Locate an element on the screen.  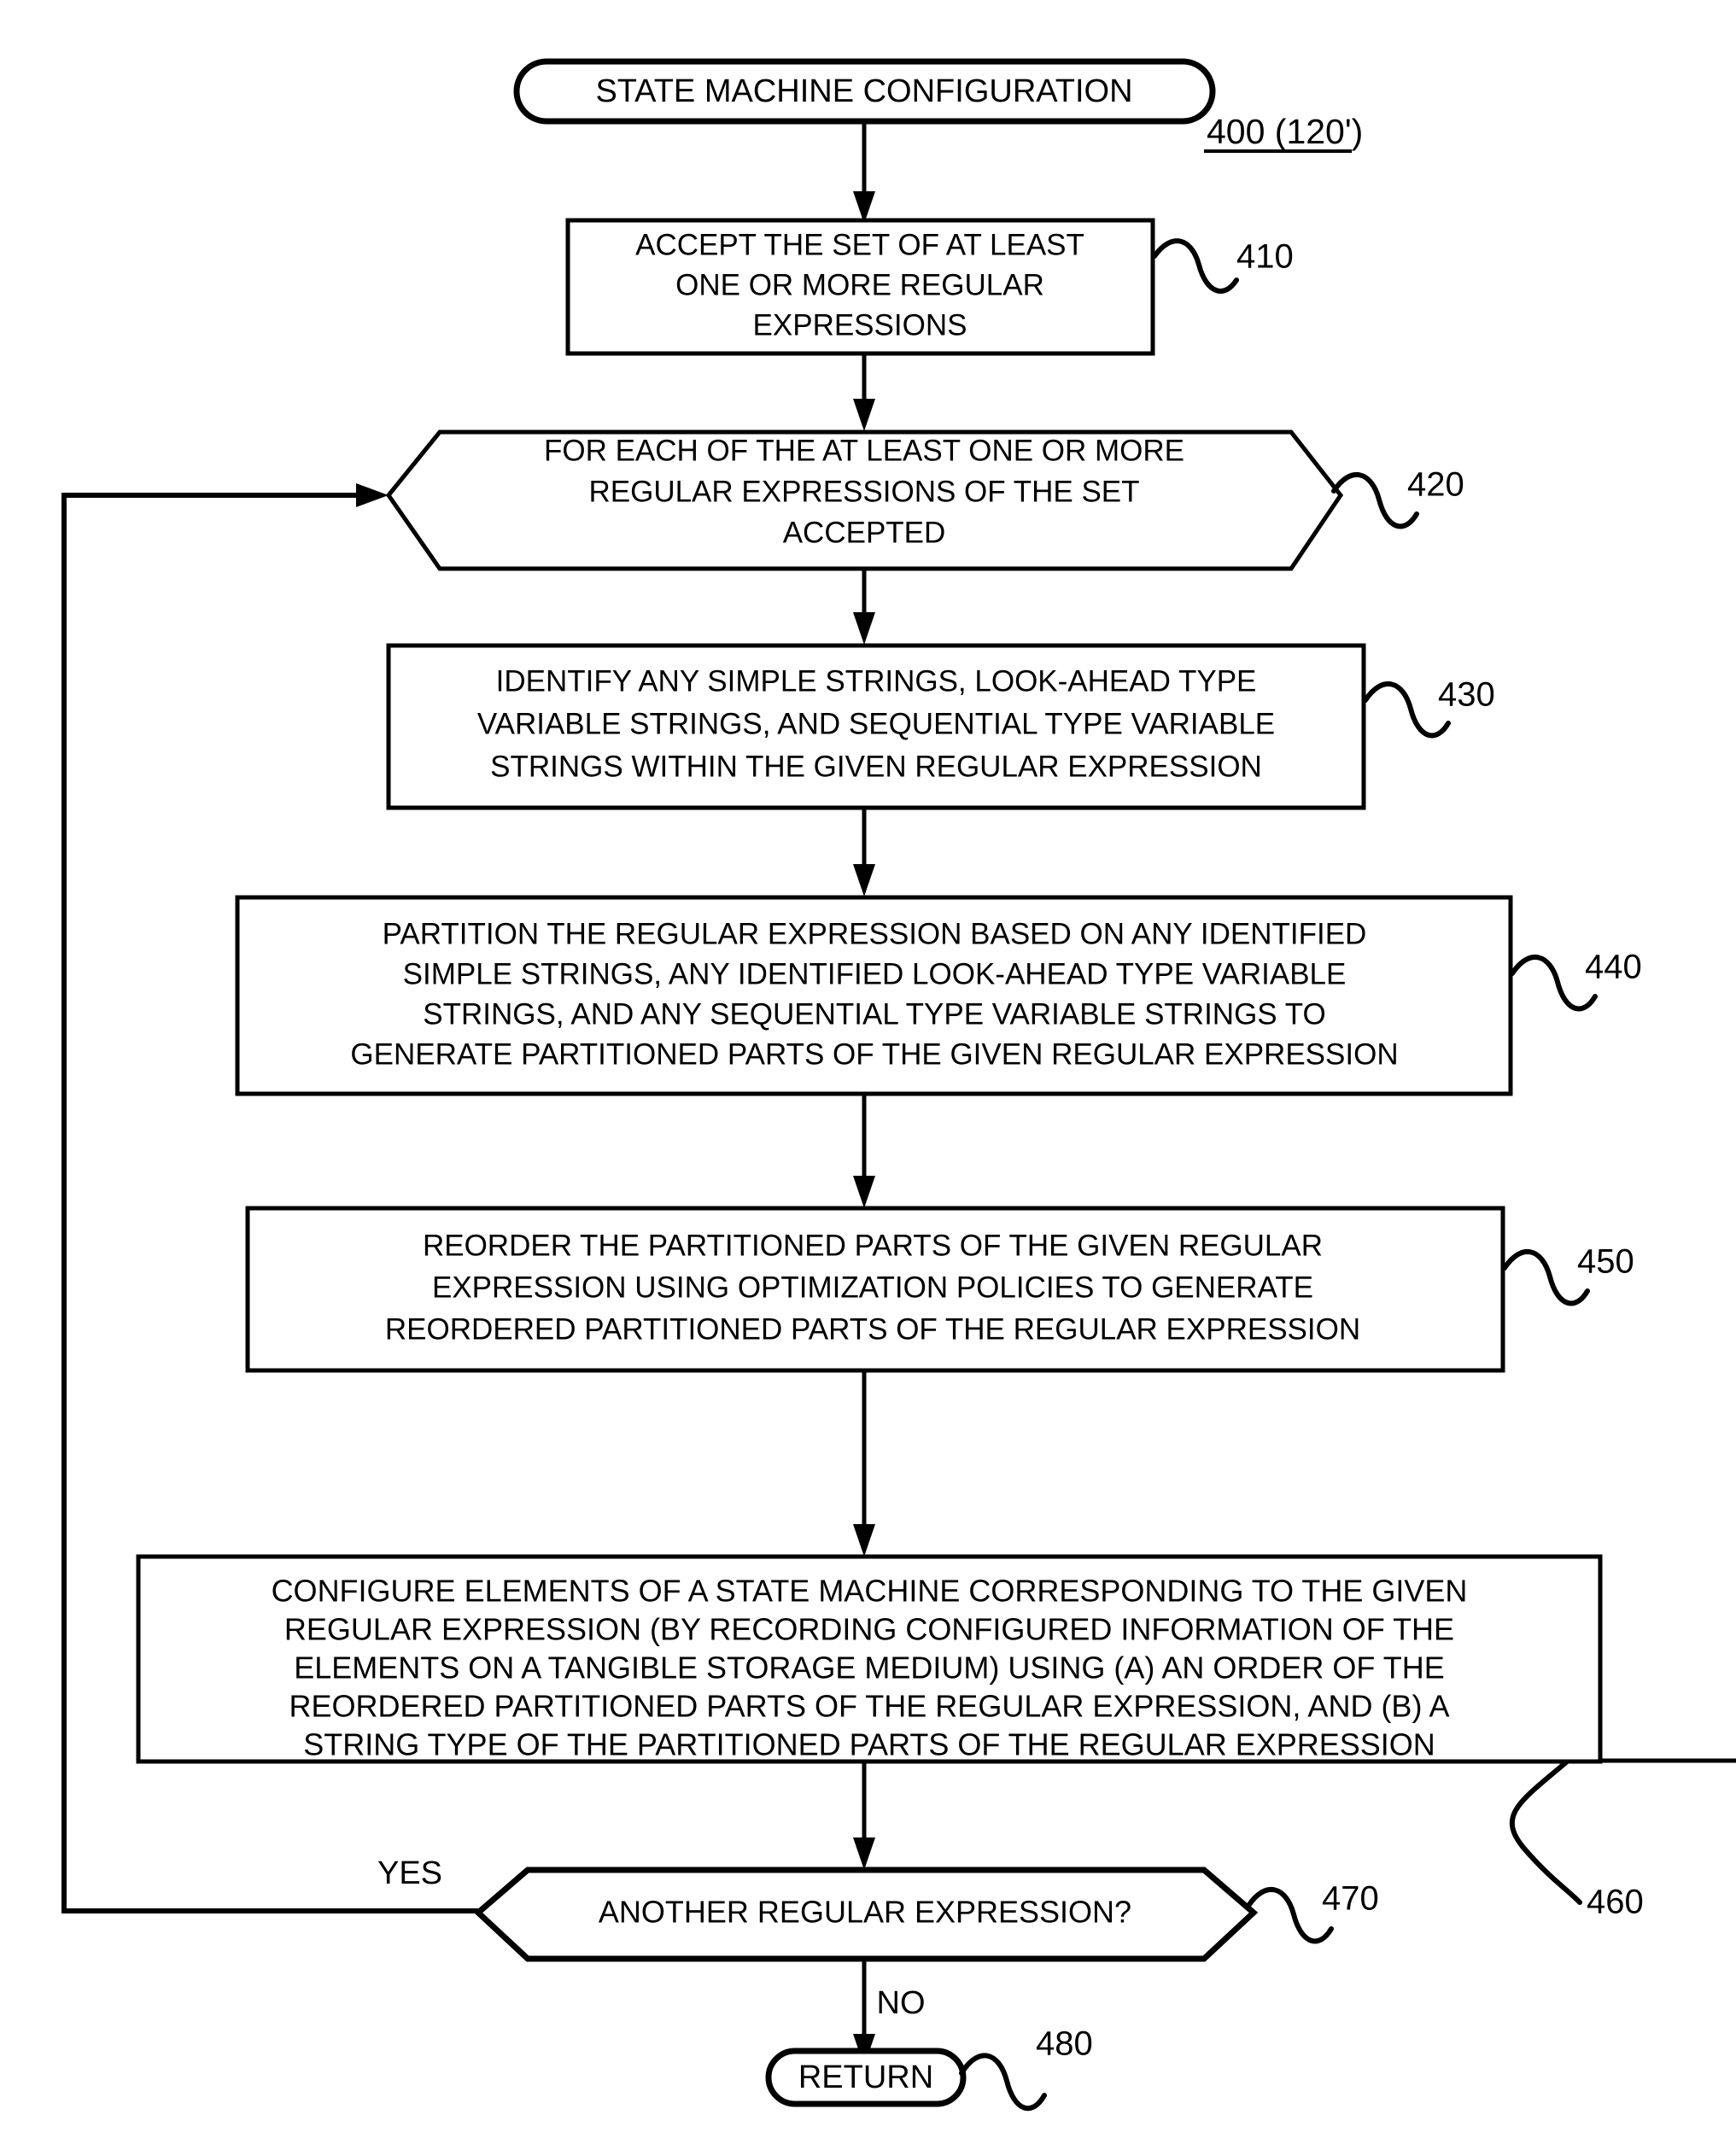
ref-squiggle-440: 440 is located at coordinates (1576, 980).